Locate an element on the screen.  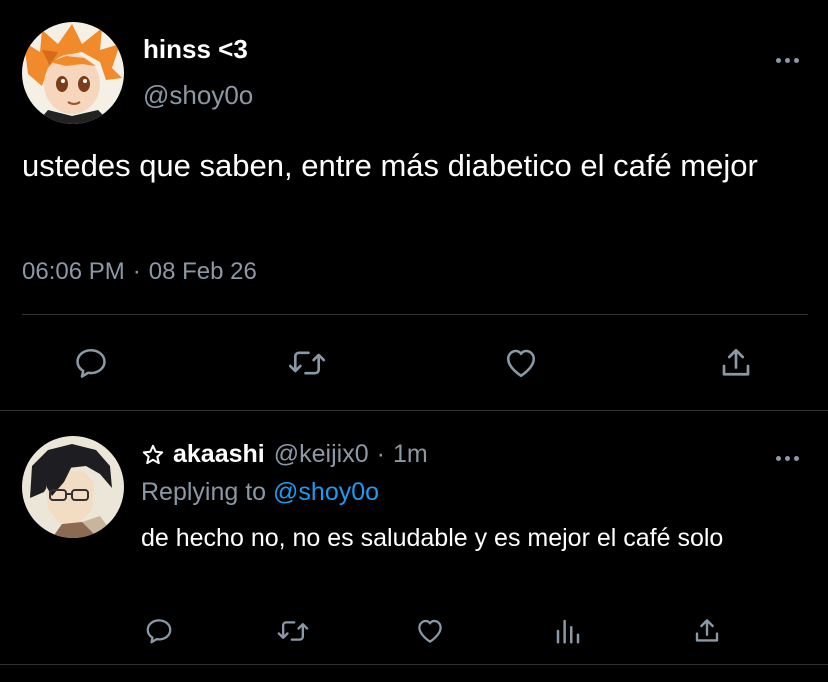
reply-more-options-button is located at coordinates (787, 458).